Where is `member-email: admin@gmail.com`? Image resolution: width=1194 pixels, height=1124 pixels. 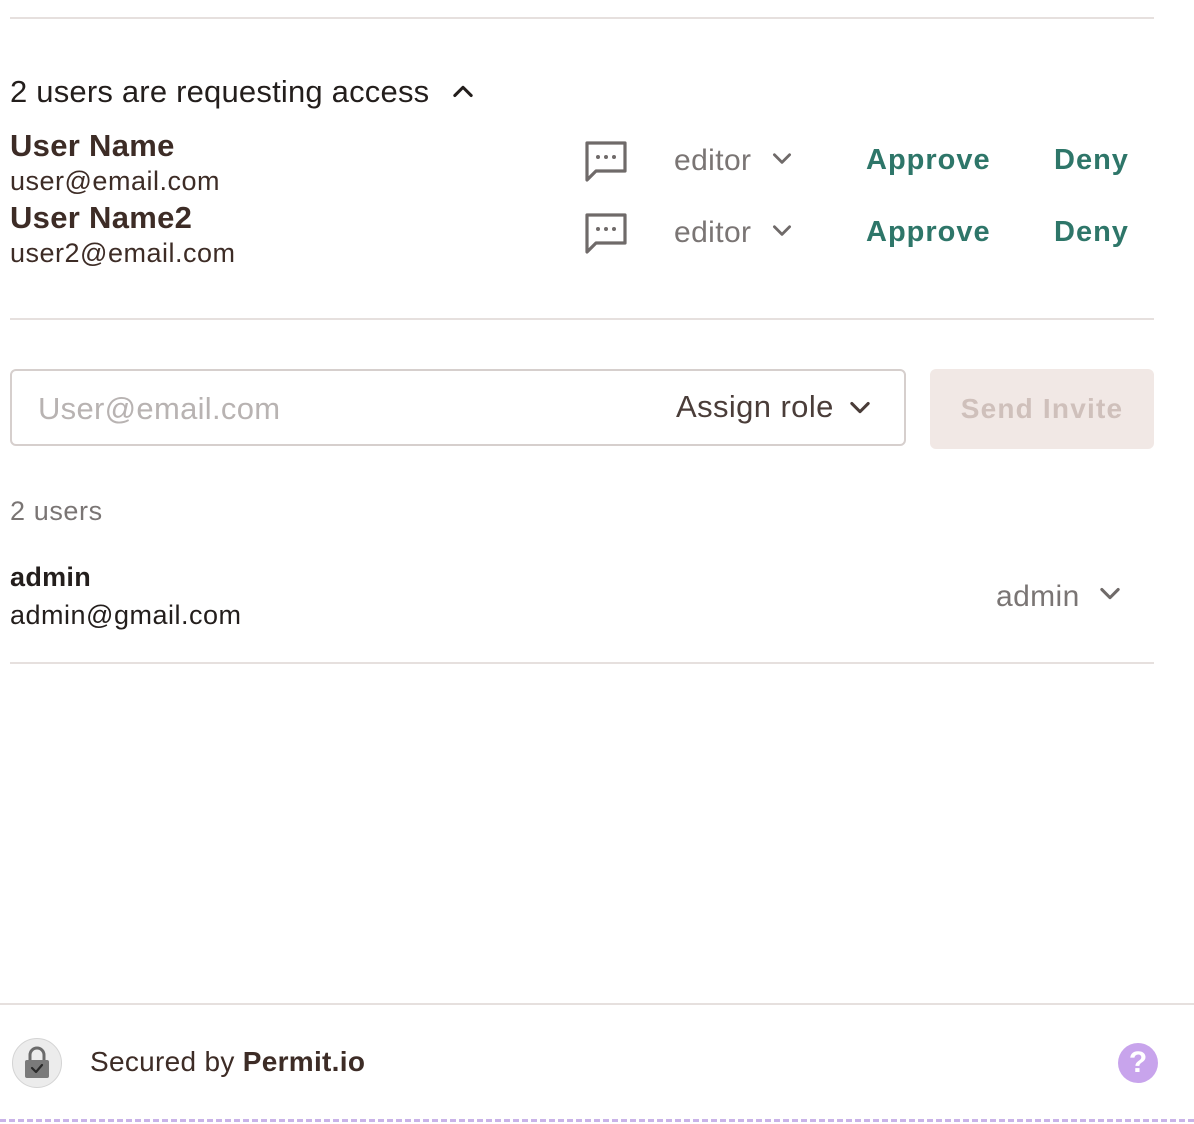 member-email: admin@gmail.com is located at coordinates (126, 615).